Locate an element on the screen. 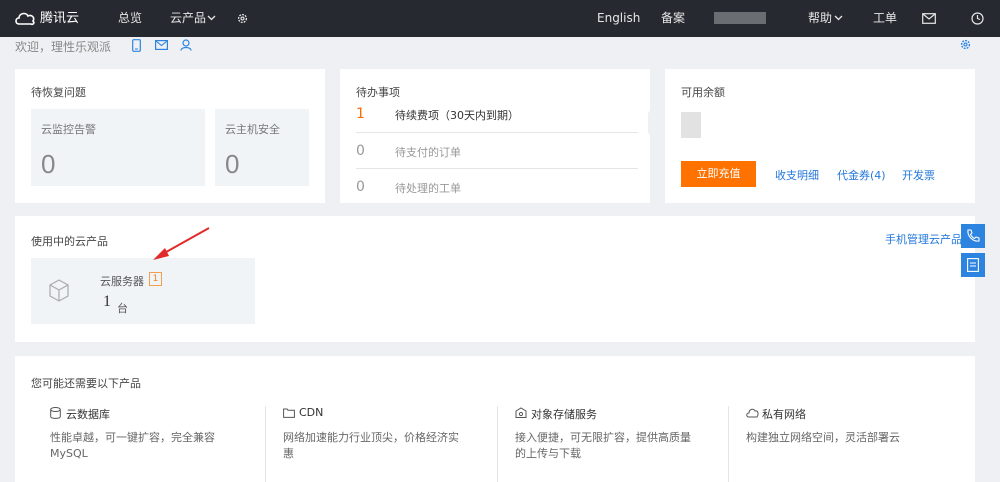 The width and height of the screenshot is (1000, 482). monitor-alarm-value: 0 is located at coordinates (48, 164).